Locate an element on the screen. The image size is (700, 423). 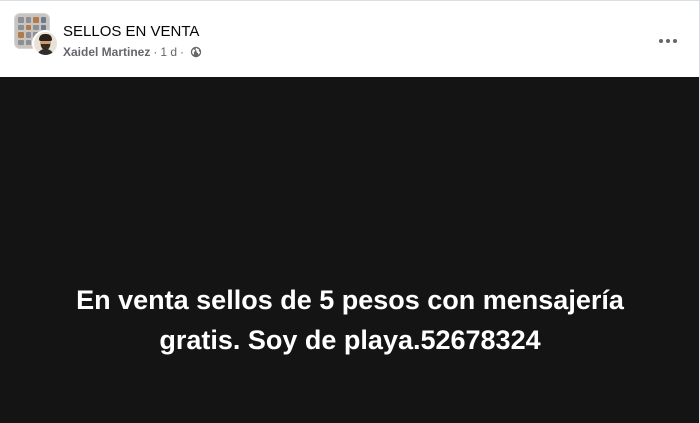
group-name-link: SELLOS EN VENTA is located at coordinates (131, 31).